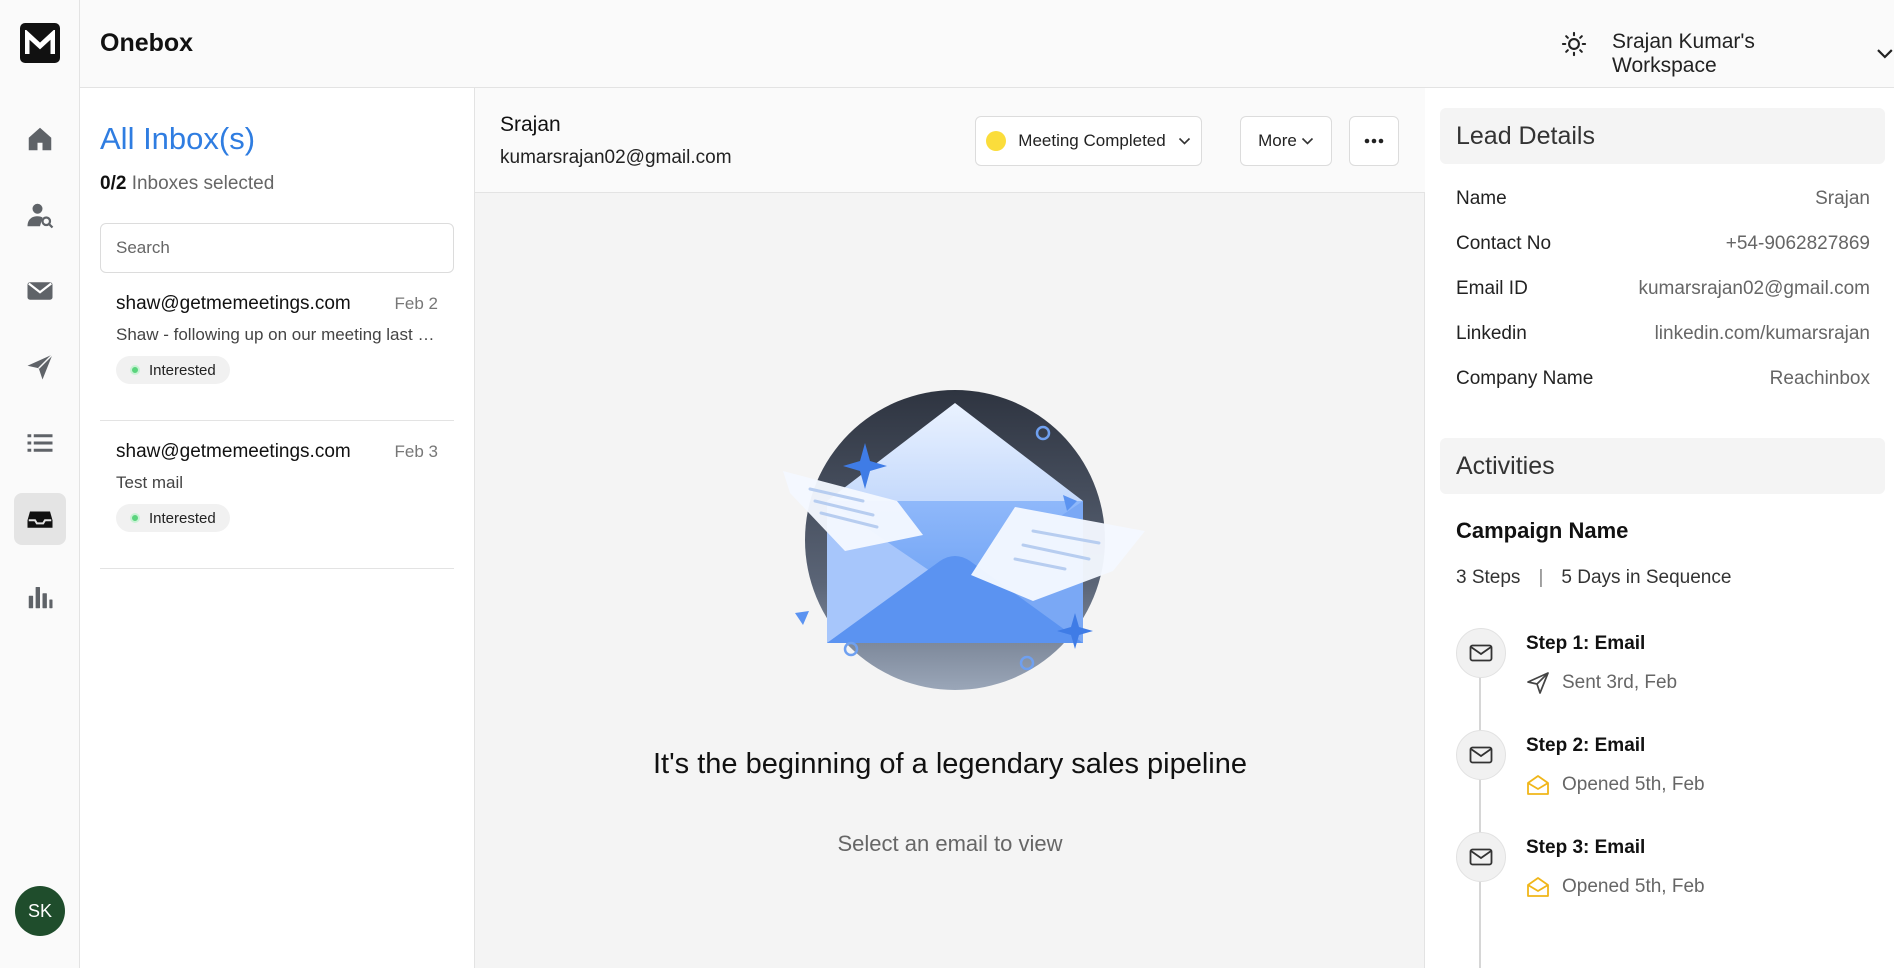 The width and height of the screenshot is (1894, 968). Describe the element at coordinates (1542, 530) in the screenshot. I see `campaign-name: Campaign Name` at that location.